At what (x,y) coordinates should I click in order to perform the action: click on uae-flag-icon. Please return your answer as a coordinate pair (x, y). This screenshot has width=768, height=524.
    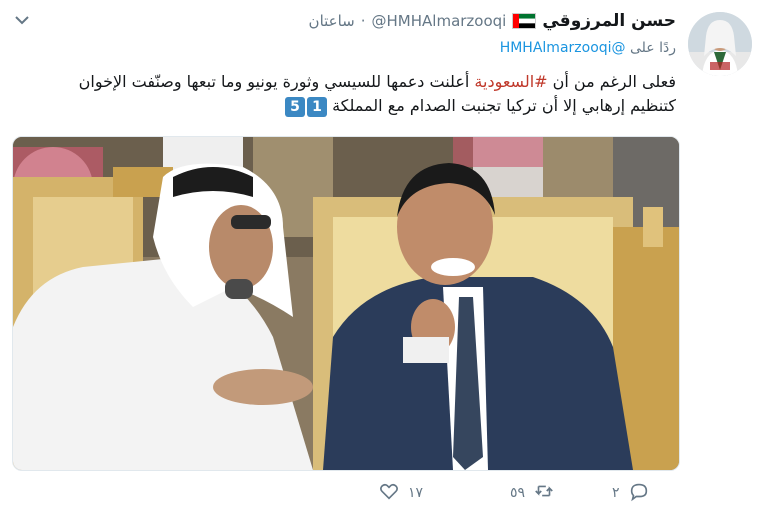
    Looking at the image, I should click on (524, 21).